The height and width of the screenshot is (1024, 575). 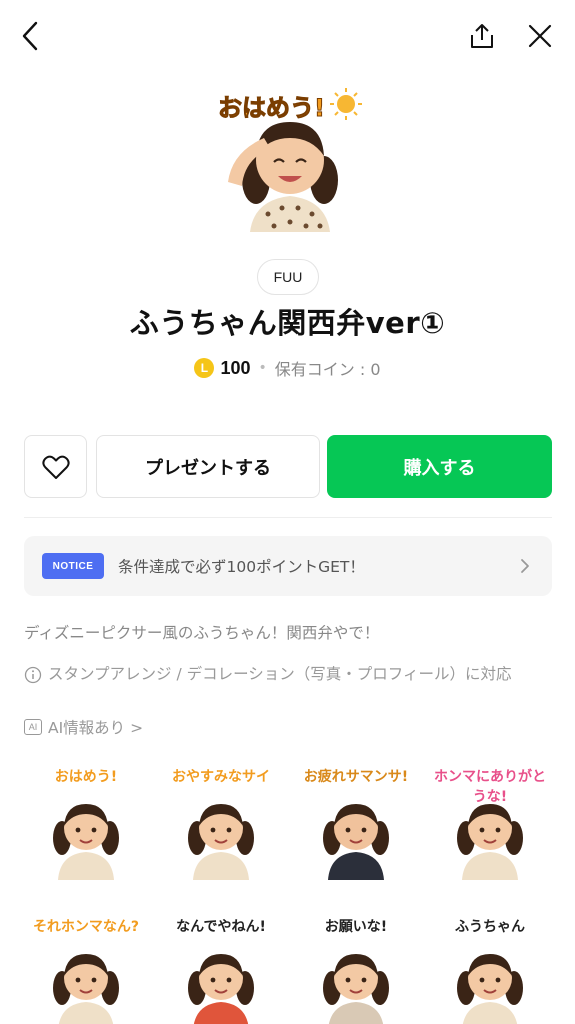 I want to click on like-button, so click(x=55, y=466).